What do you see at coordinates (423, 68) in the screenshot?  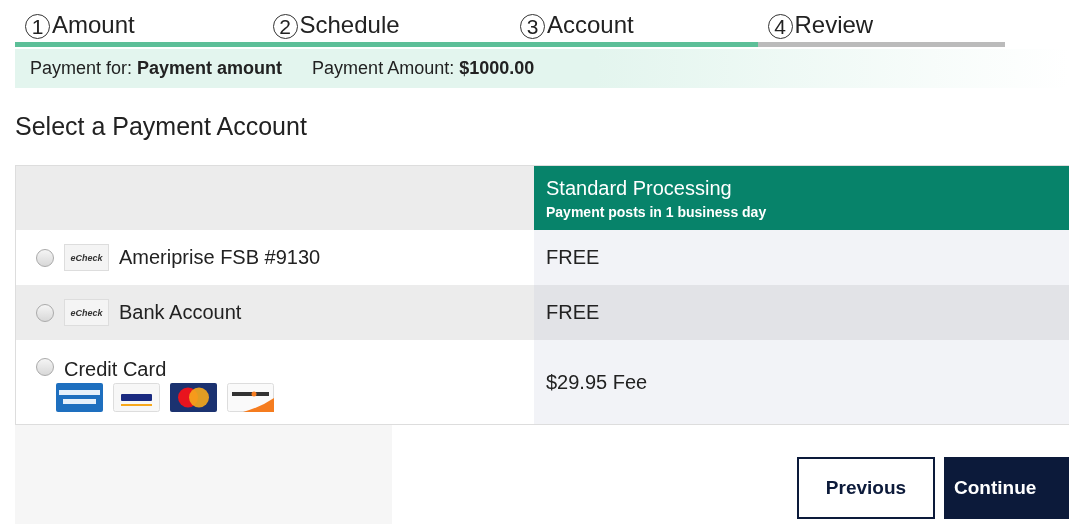 I see `summary-text: Payment Amount: $1000.00` at bounding box center [423, 68].